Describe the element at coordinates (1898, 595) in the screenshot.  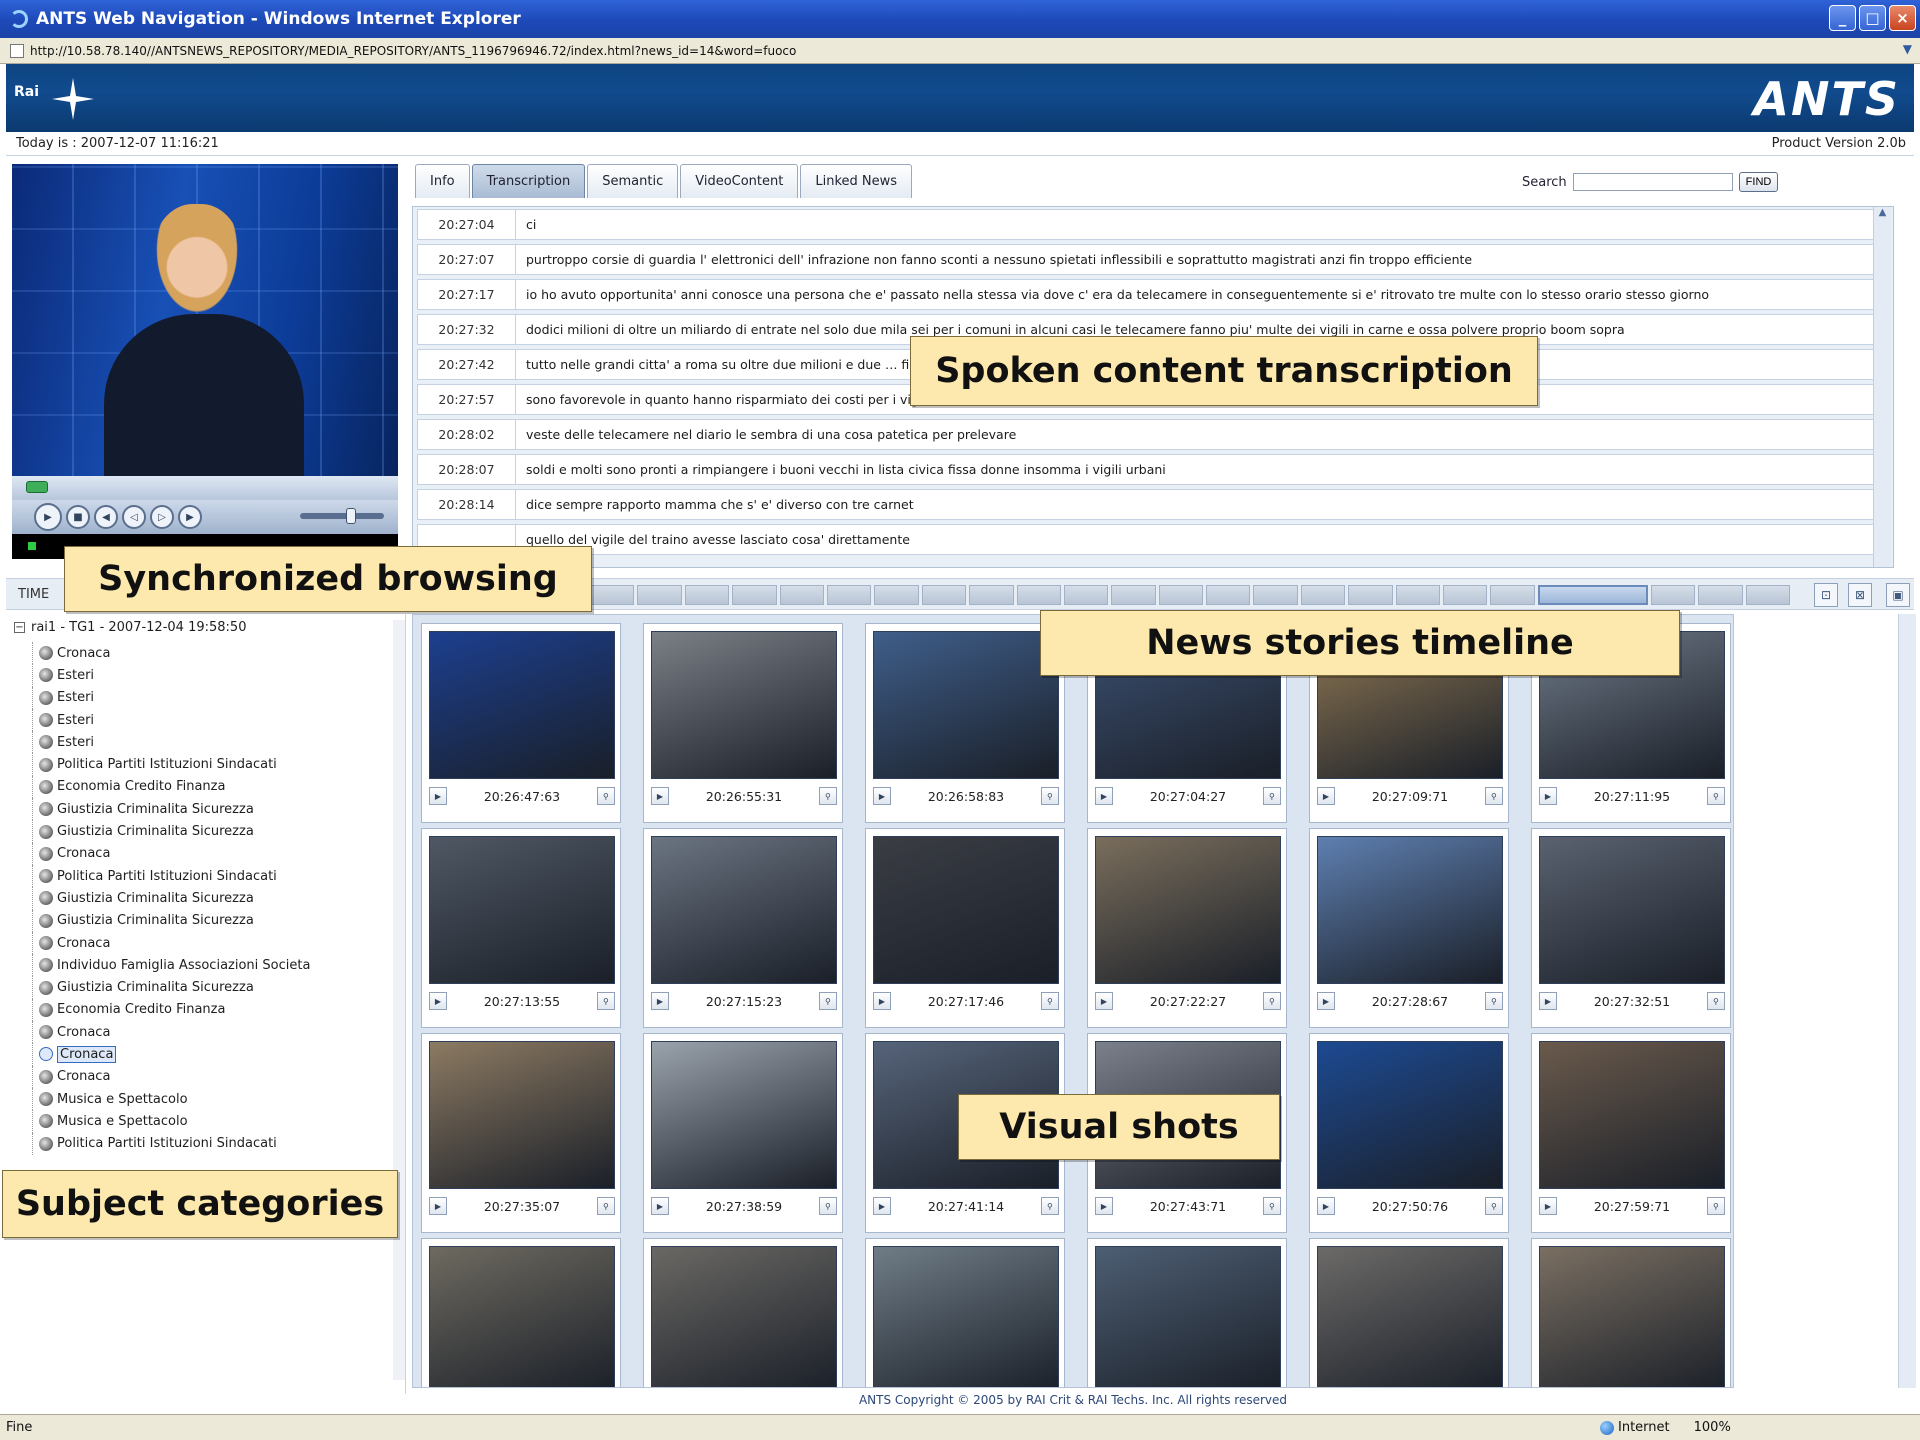
I see `fit-icon: ▣` at that location.